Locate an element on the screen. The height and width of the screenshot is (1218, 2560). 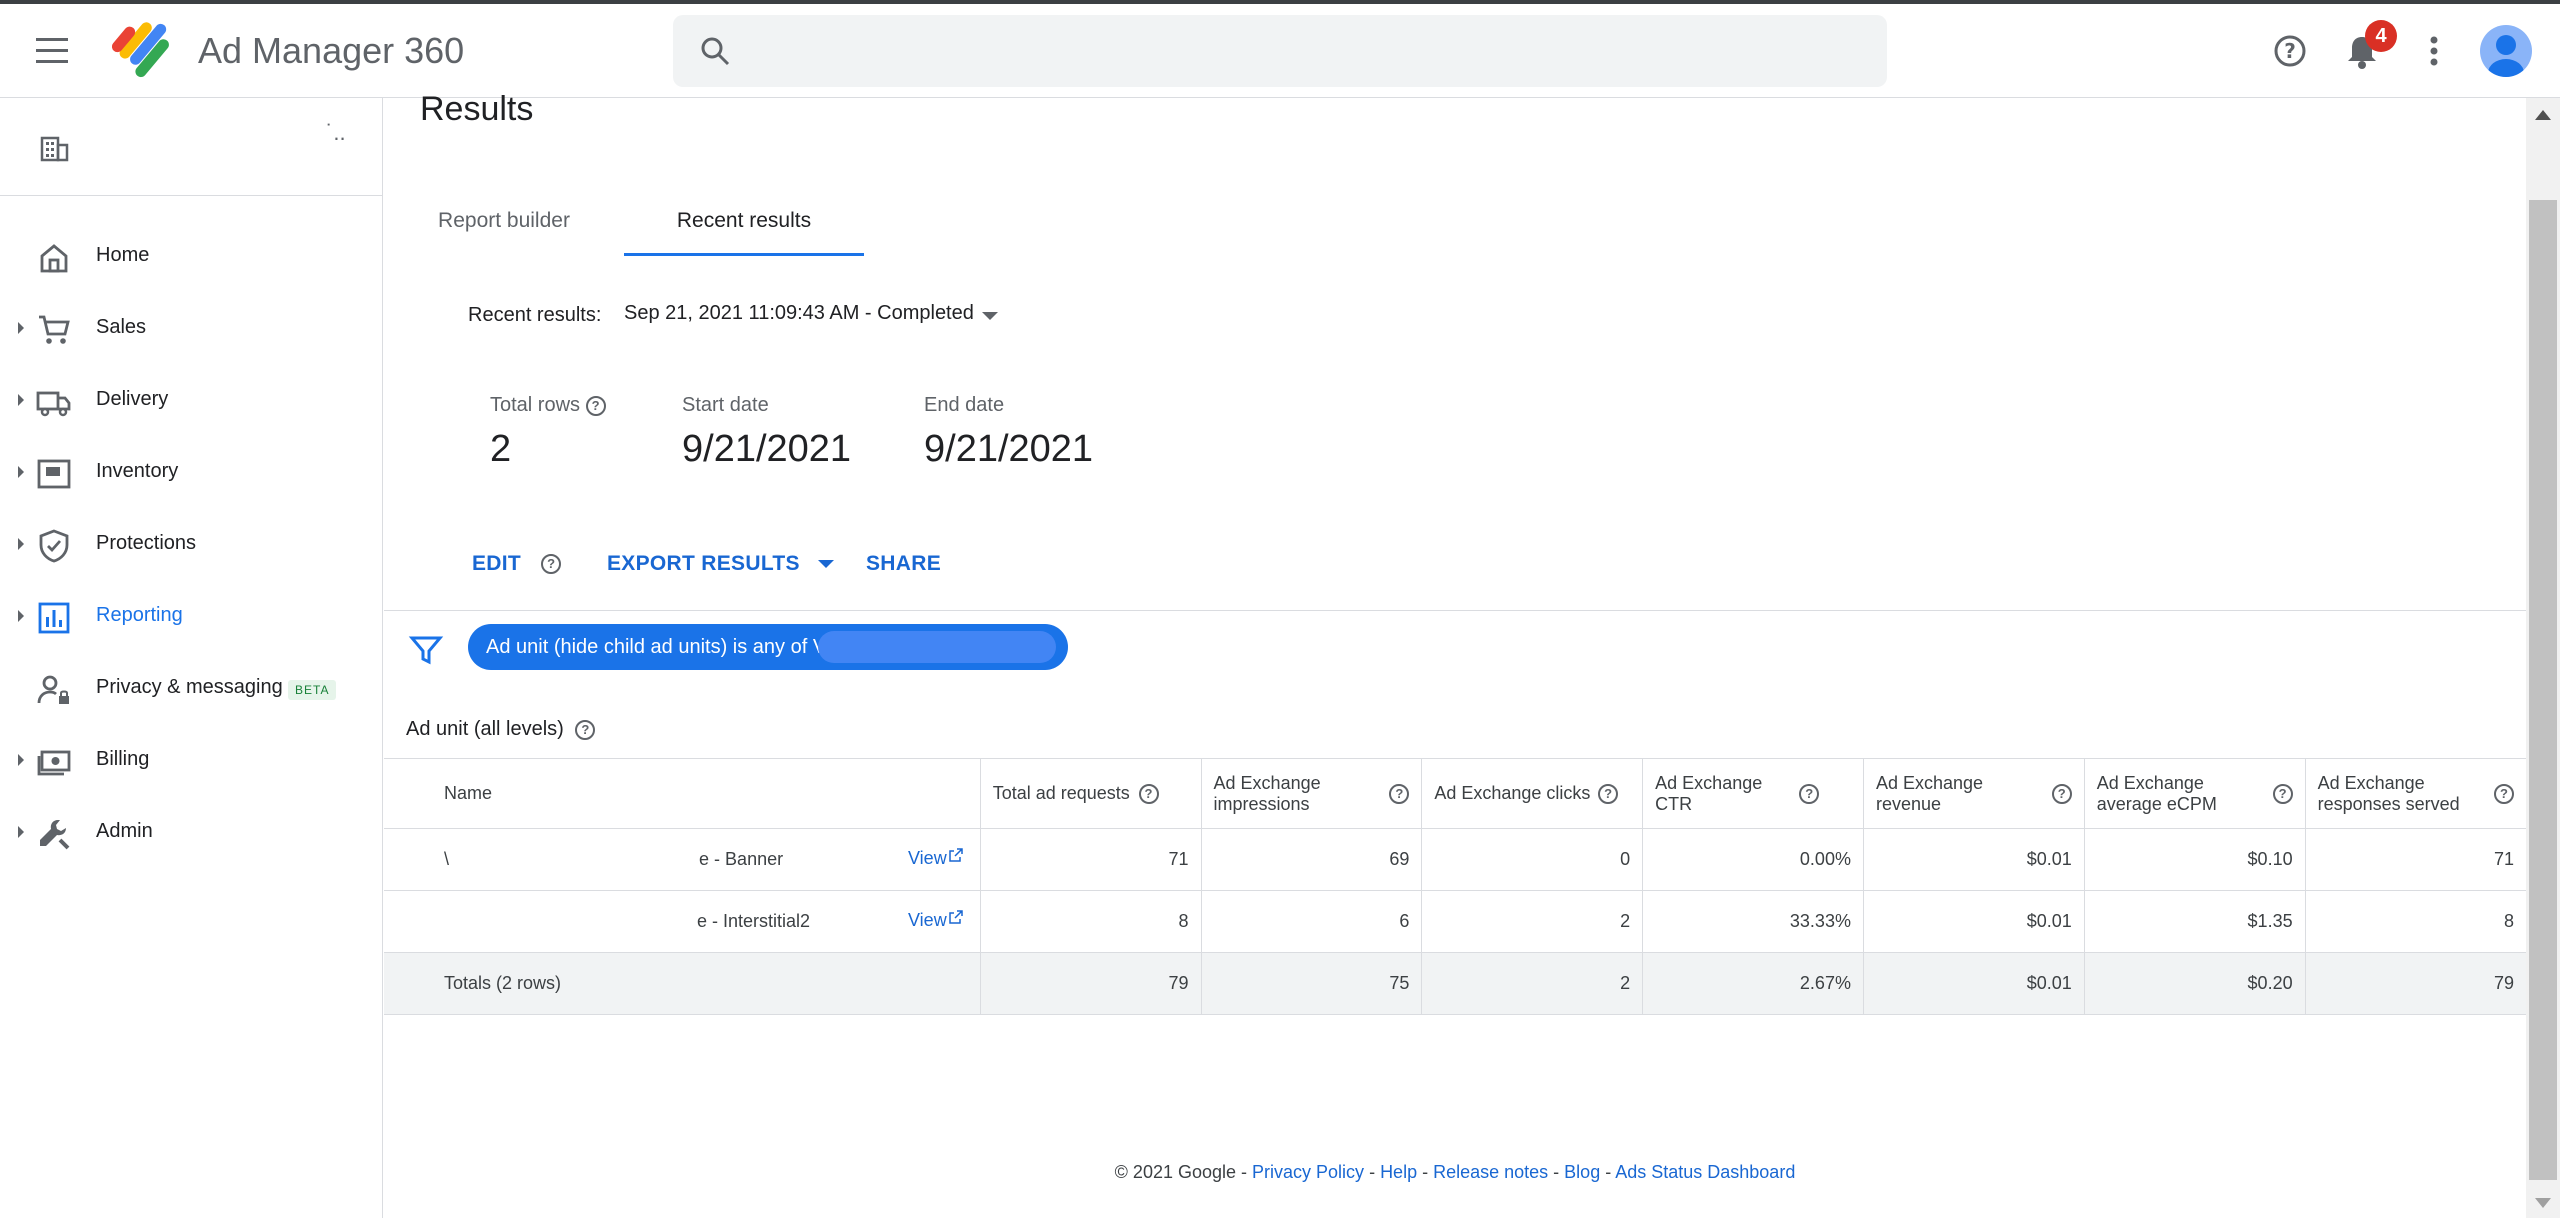
cell-adx-responses: 71 is located at coordinates (2415, 859).